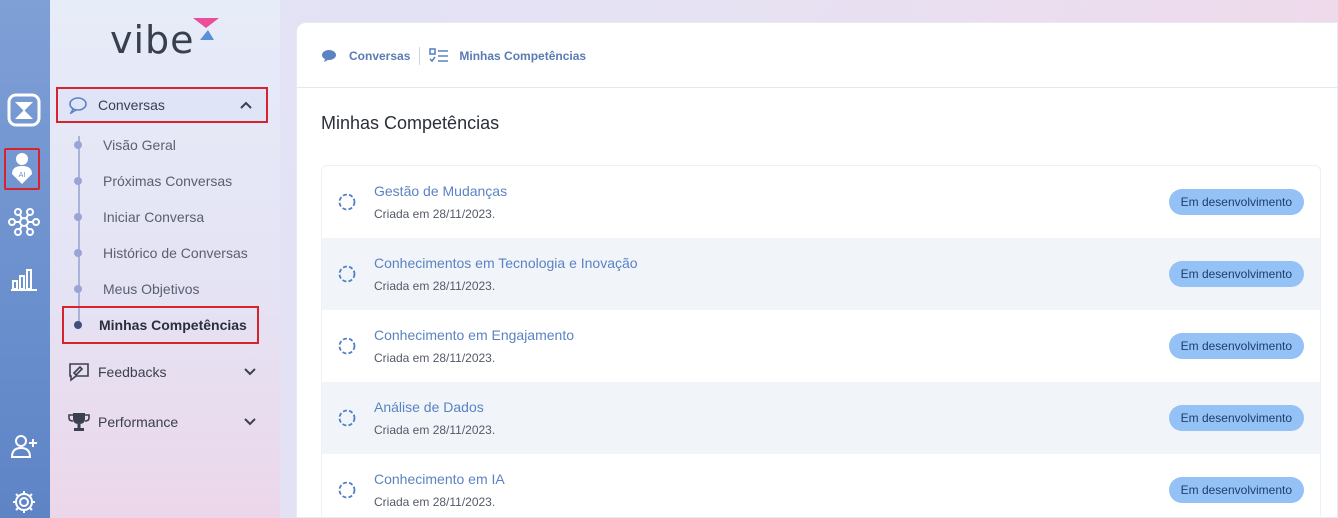 The height and width of the screenshot is (518, 1338). I want to click on trophy-icon, so click(79, 422).